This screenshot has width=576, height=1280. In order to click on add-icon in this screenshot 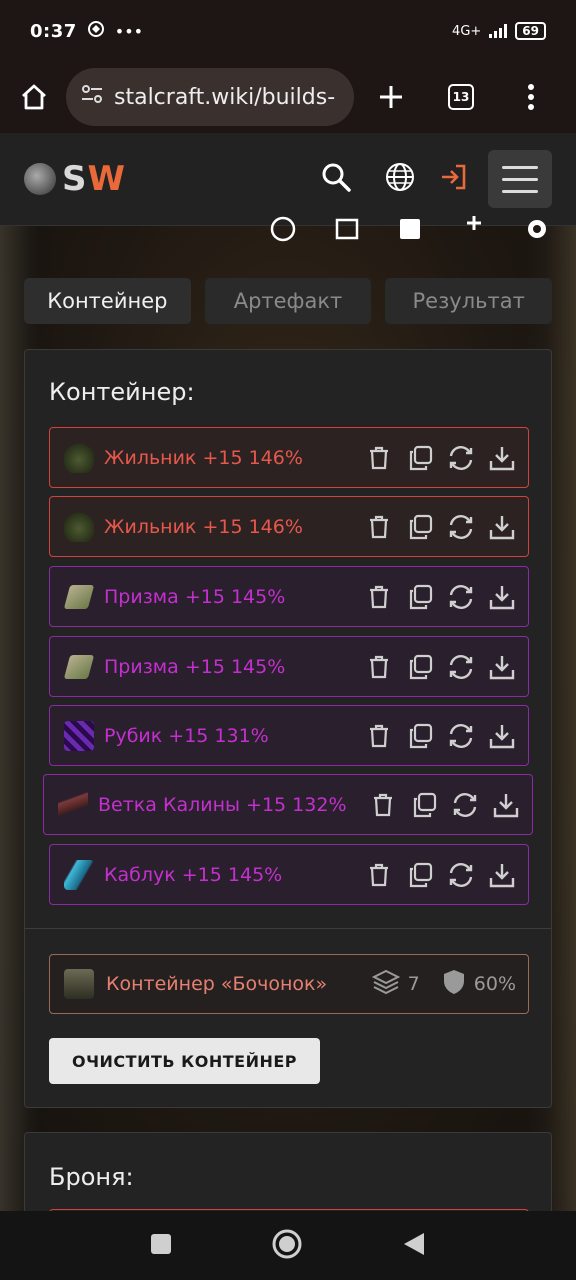, I will do `click(474, 231)`.